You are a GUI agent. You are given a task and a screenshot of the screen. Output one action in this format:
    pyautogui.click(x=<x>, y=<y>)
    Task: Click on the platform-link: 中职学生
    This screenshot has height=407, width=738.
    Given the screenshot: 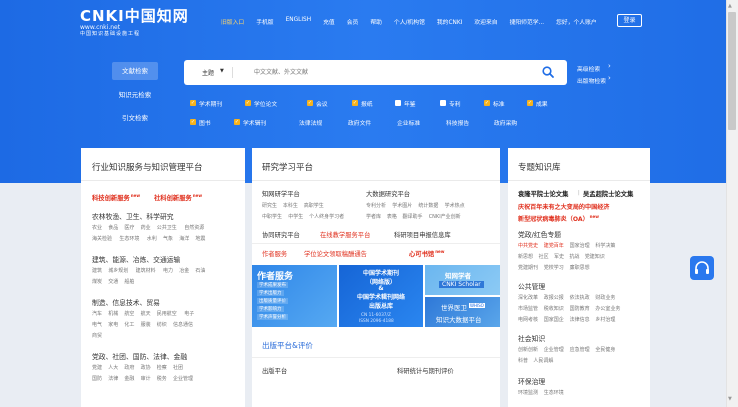 What is the action you would take?
    pyautogui.click(x=272, y=216)
    